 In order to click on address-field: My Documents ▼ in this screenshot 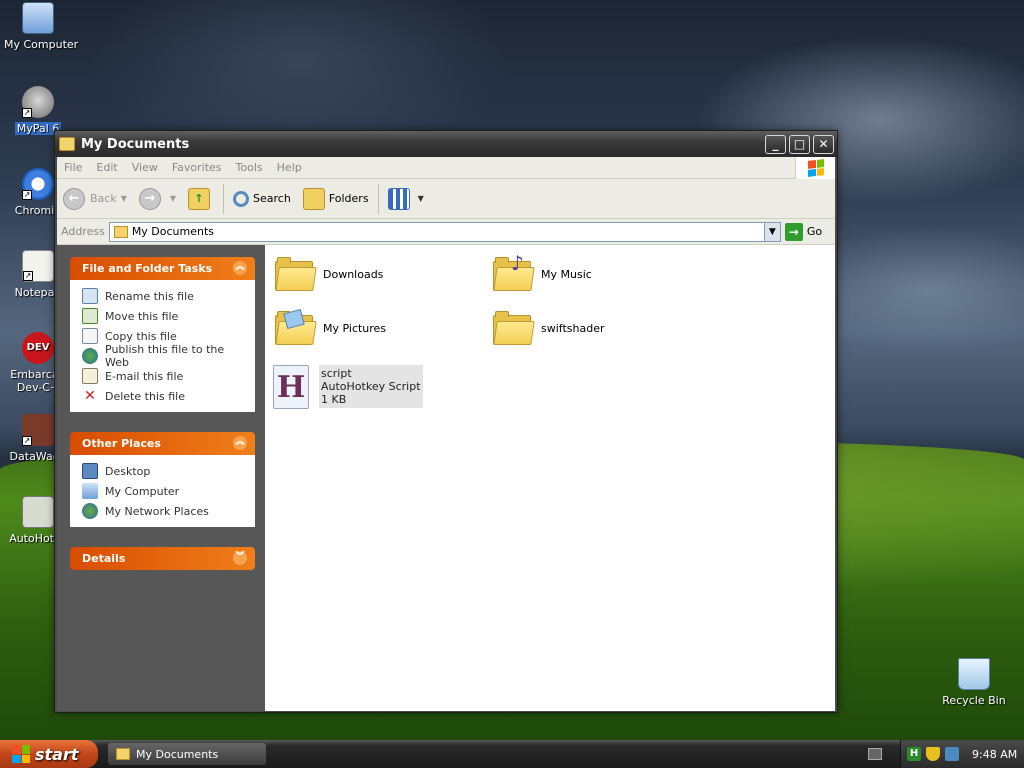, I will do `click(444, 231)`.